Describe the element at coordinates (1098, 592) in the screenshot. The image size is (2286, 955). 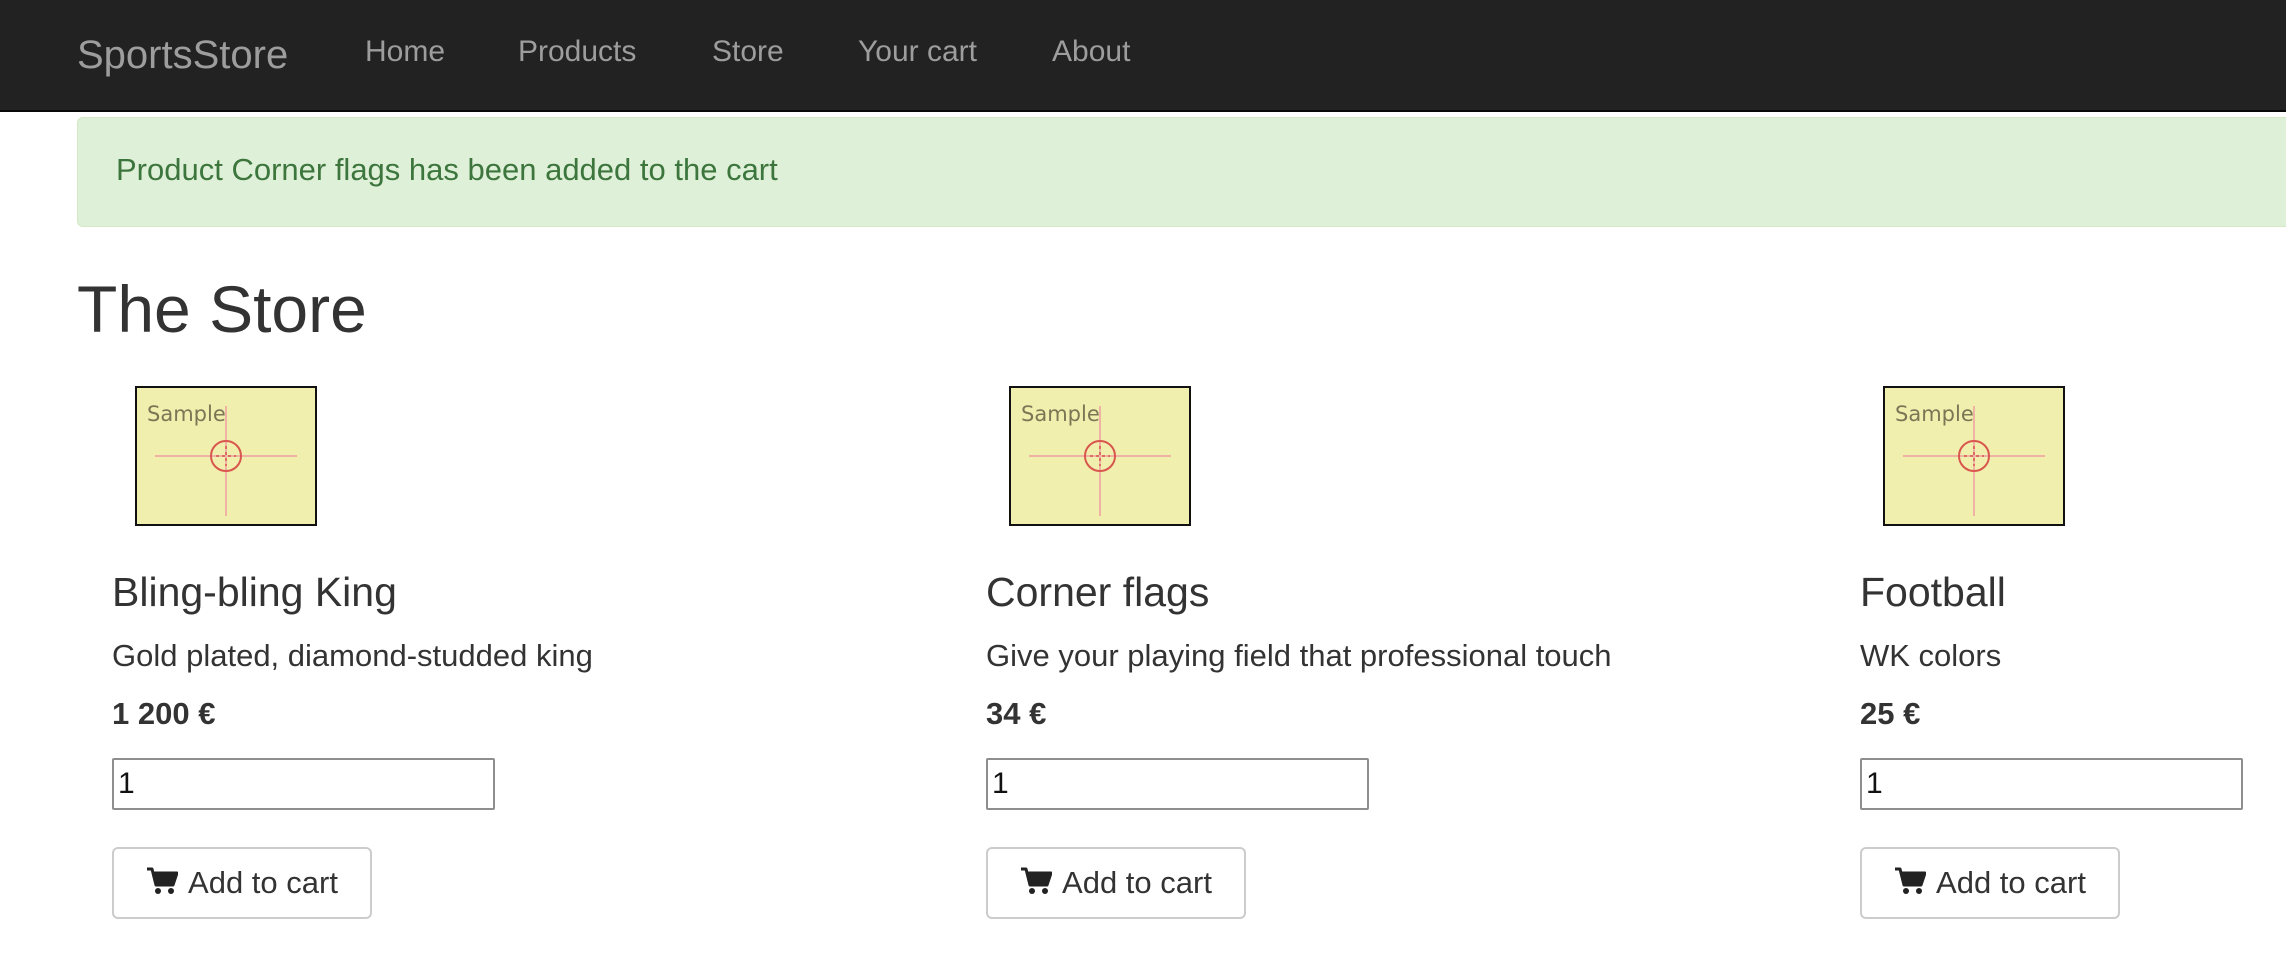
I see `product-name: Corner flags` at that location.